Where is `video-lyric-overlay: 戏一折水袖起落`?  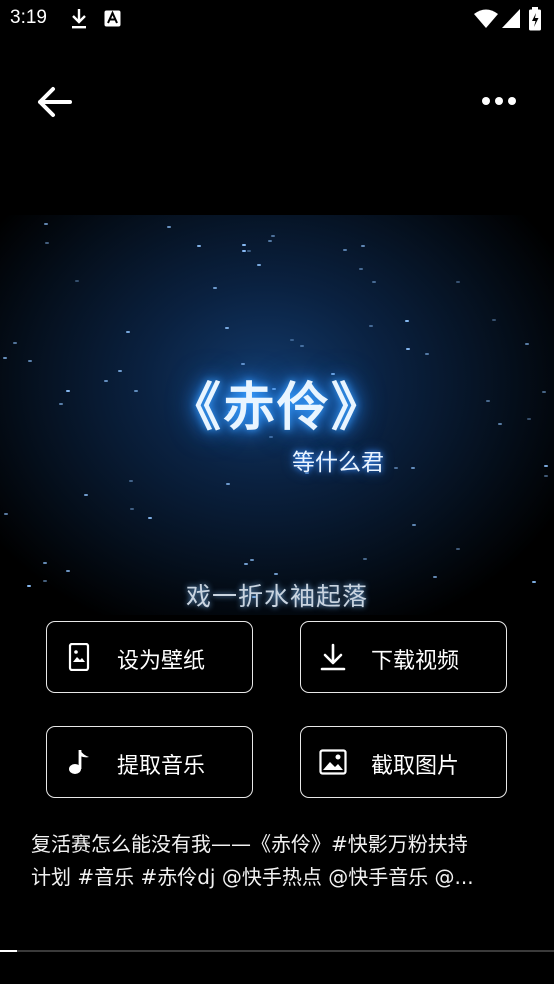 video-lyric-overlay: 戏一折水袖起落 is located at coordinates (276, 596).